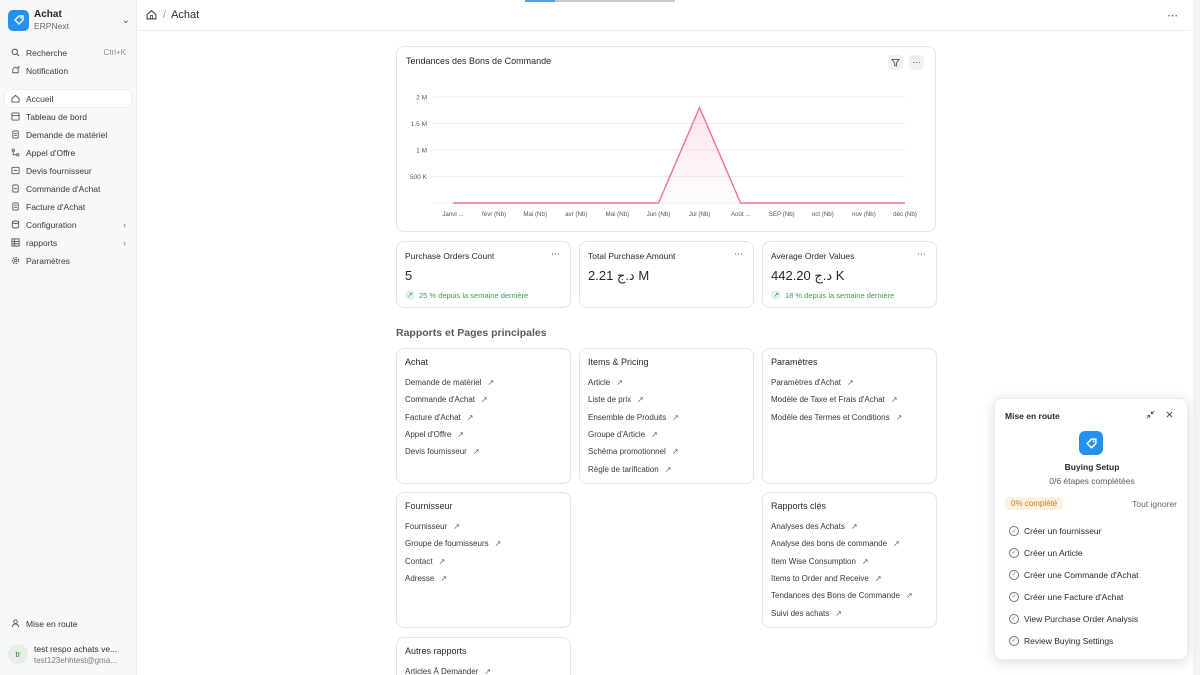  I want to click on top-bar: / Achat ⋯, so click(664, 15).